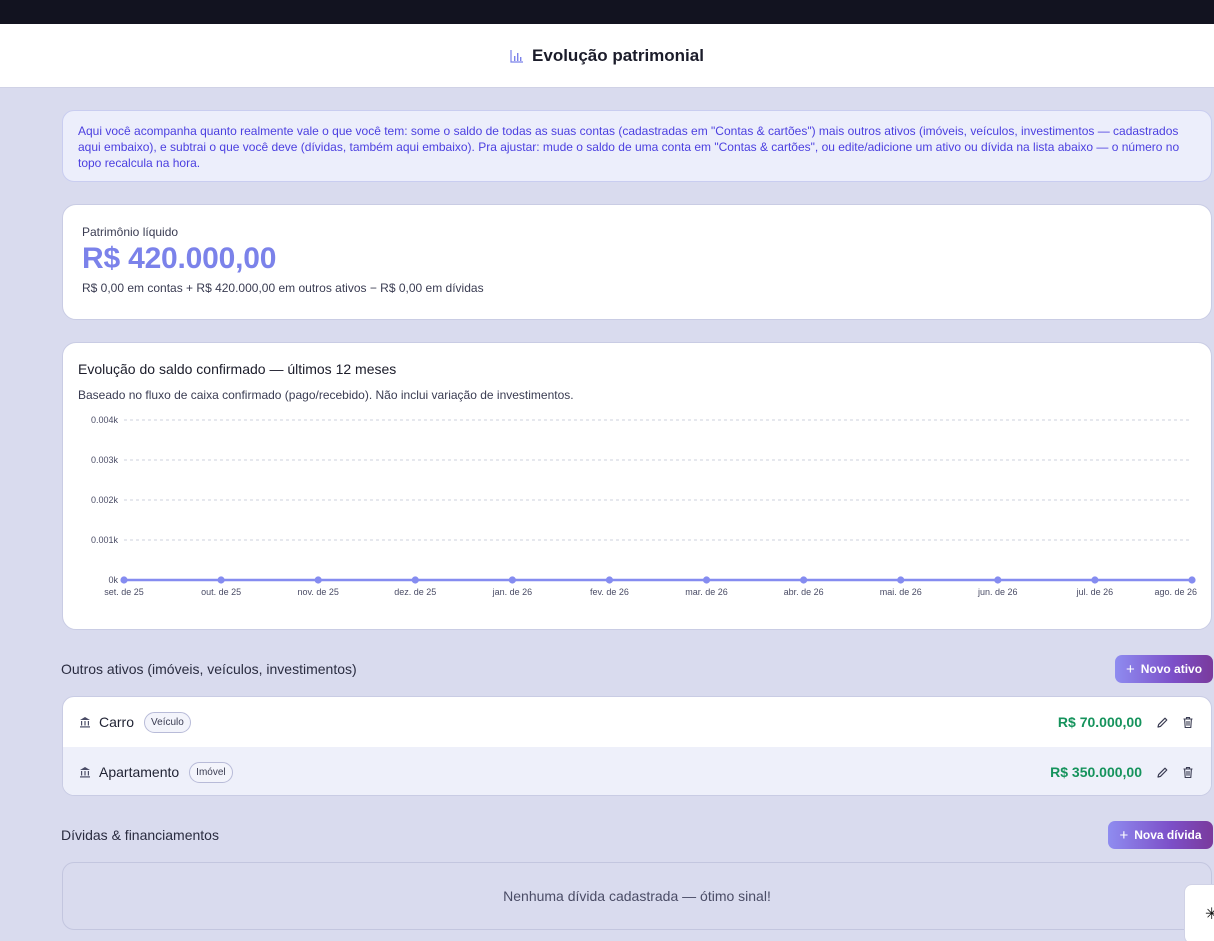 Image resolution: width=1214 pixels, height=941 pixels. I want to click on x-tick-label: mar. de 26, so click(706, 592).